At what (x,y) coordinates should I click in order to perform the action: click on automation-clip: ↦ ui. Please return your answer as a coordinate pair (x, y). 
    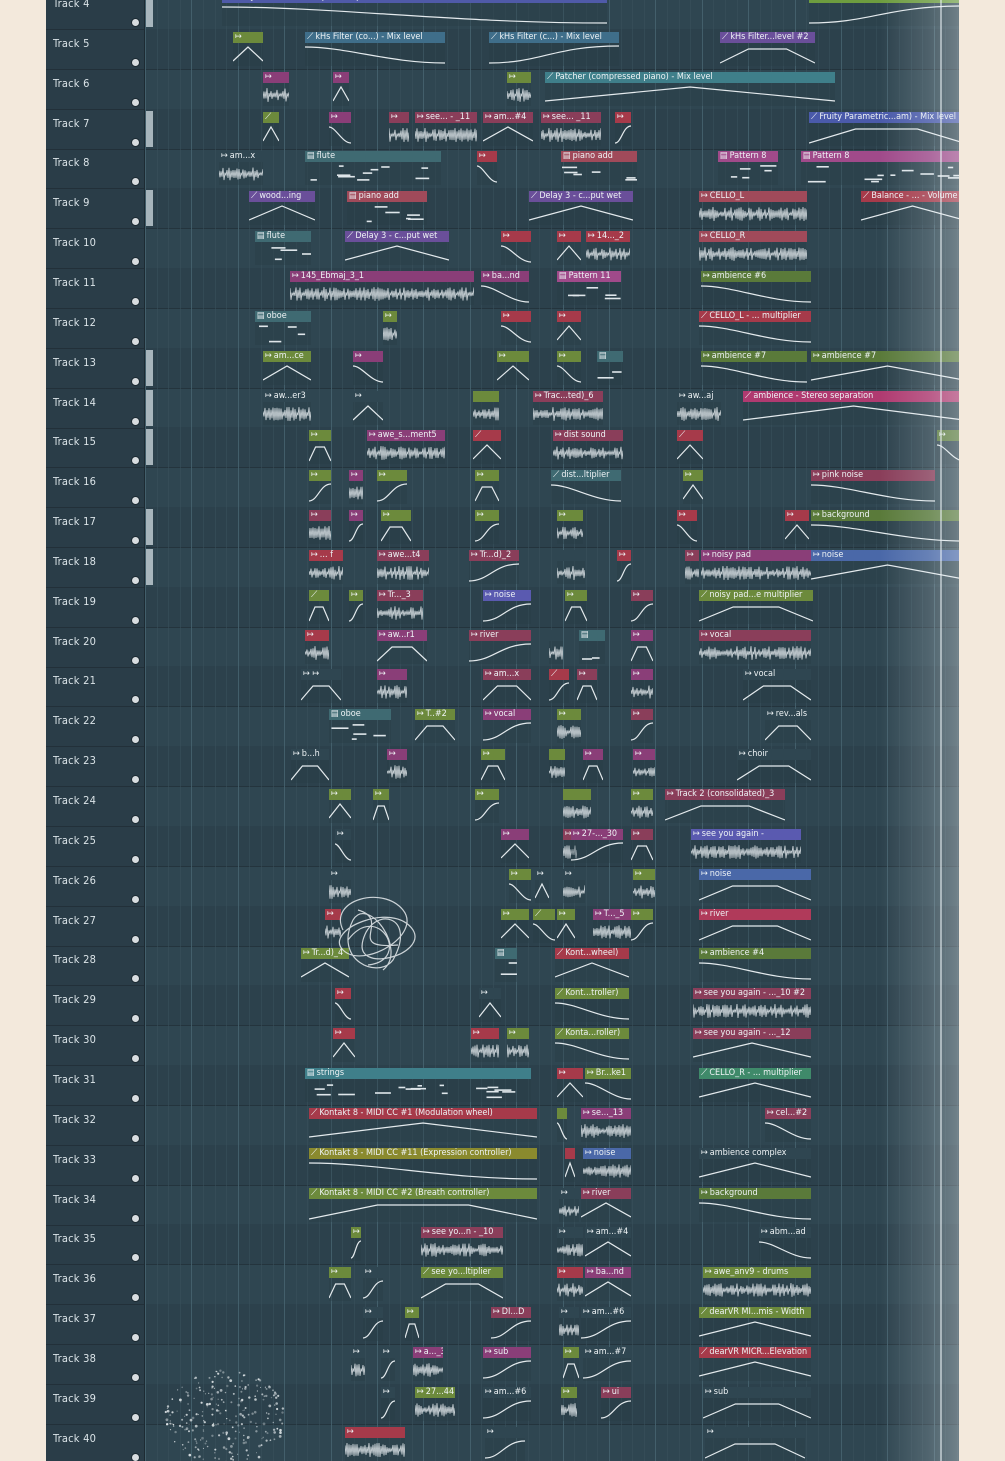
    Looking at the image, I should click on (616, 1403).